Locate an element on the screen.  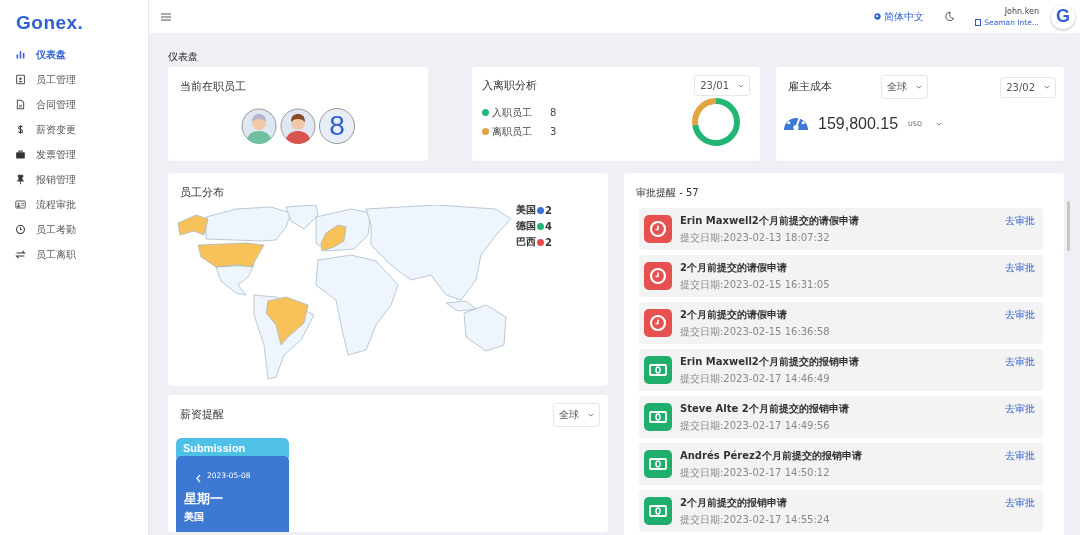
approval-title: Steve Alte 2个月前提交的报销申请 is located at coordinates (765, 408).